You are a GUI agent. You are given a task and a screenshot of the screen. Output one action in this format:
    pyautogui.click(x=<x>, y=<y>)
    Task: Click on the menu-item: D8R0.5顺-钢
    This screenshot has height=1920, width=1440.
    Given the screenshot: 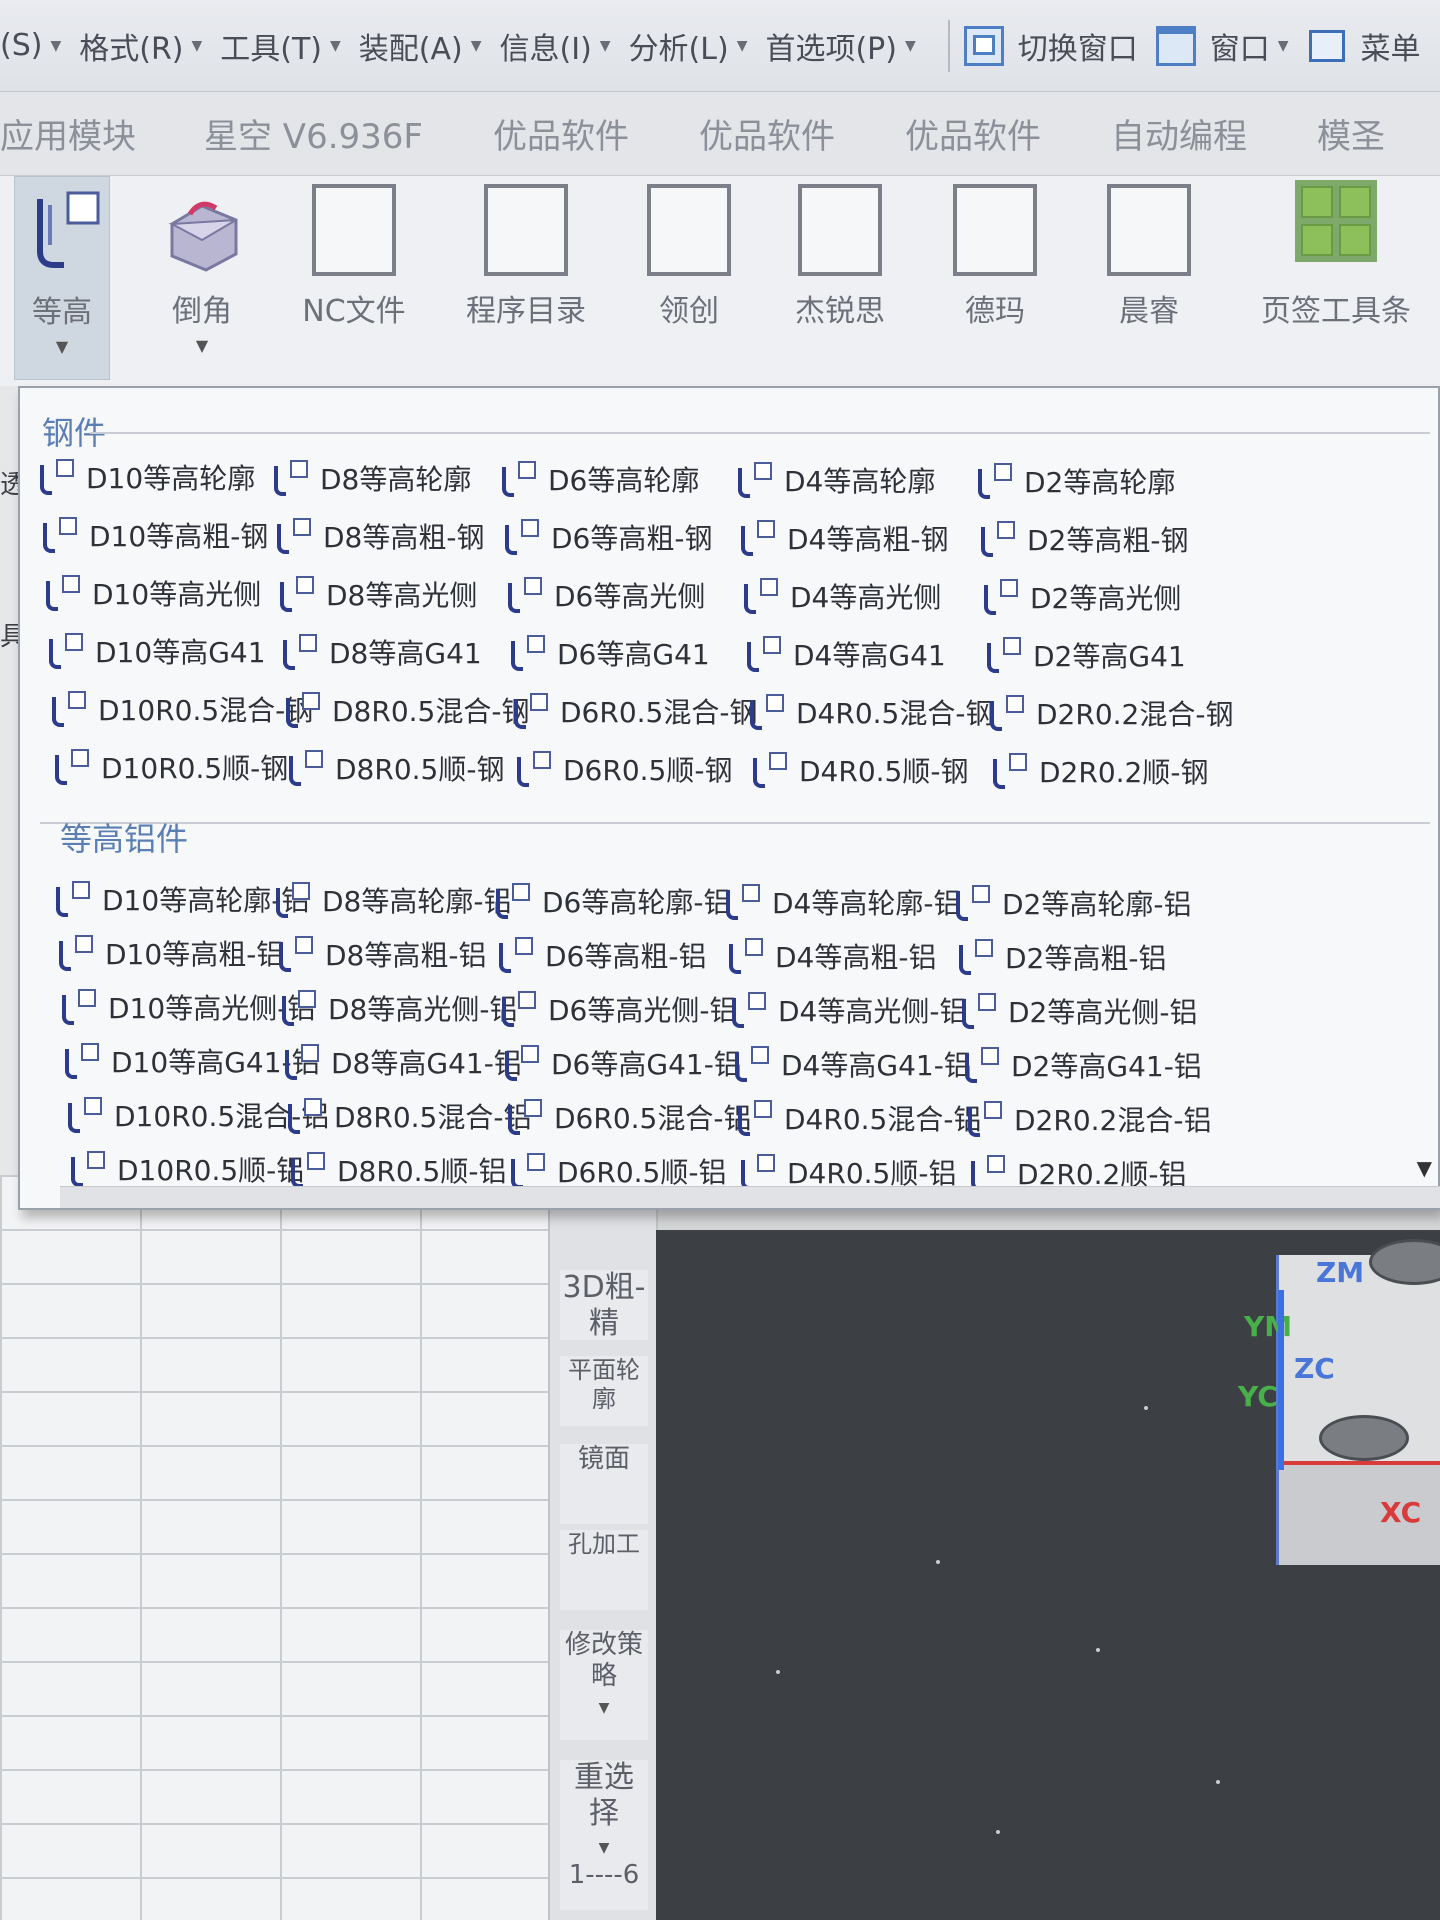 What is the action you would take?
    pyautogui.click(x=393, y=768)
    